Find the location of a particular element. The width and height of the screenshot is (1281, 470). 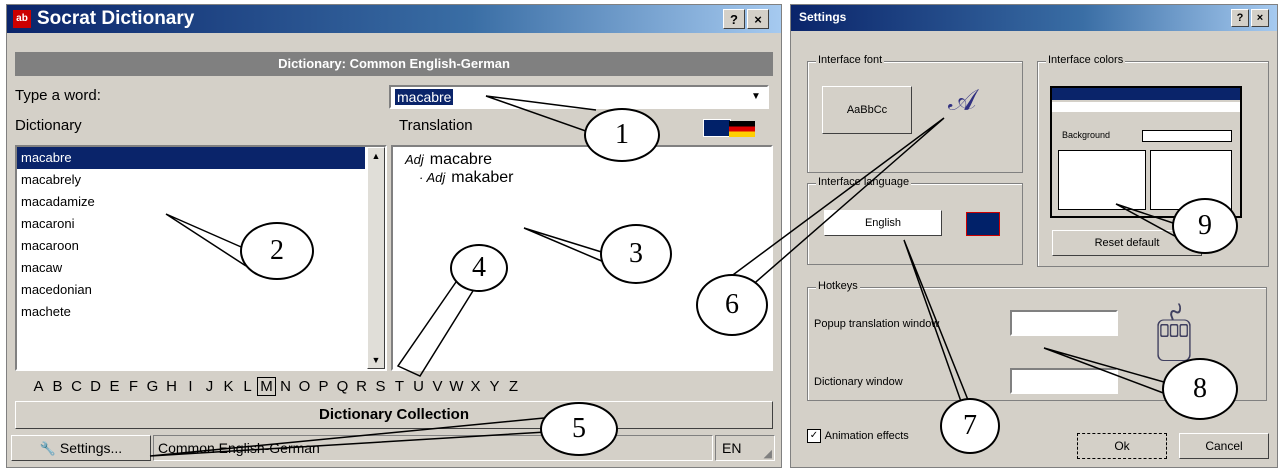

callout-2: 2 is located at coordinates (277, 251).